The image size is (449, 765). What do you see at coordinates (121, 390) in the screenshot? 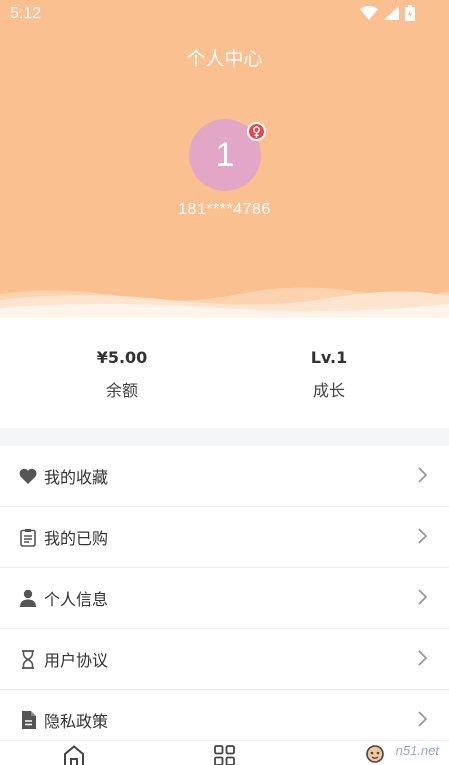
I see `balance-label: 余额` at bounding box center [121, 390].